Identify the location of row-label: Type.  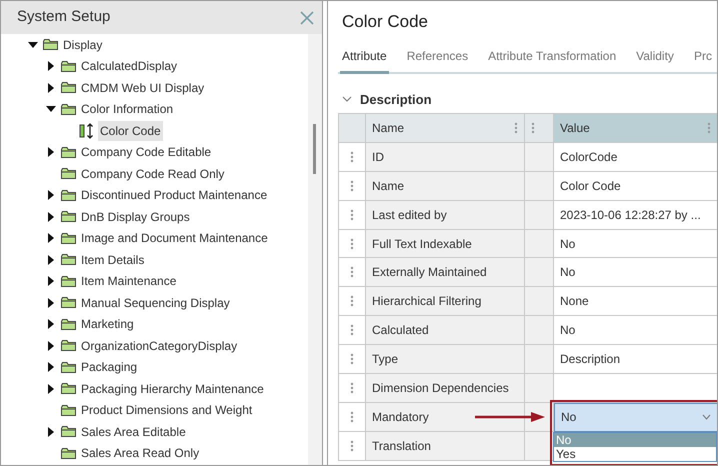
(385, 359).